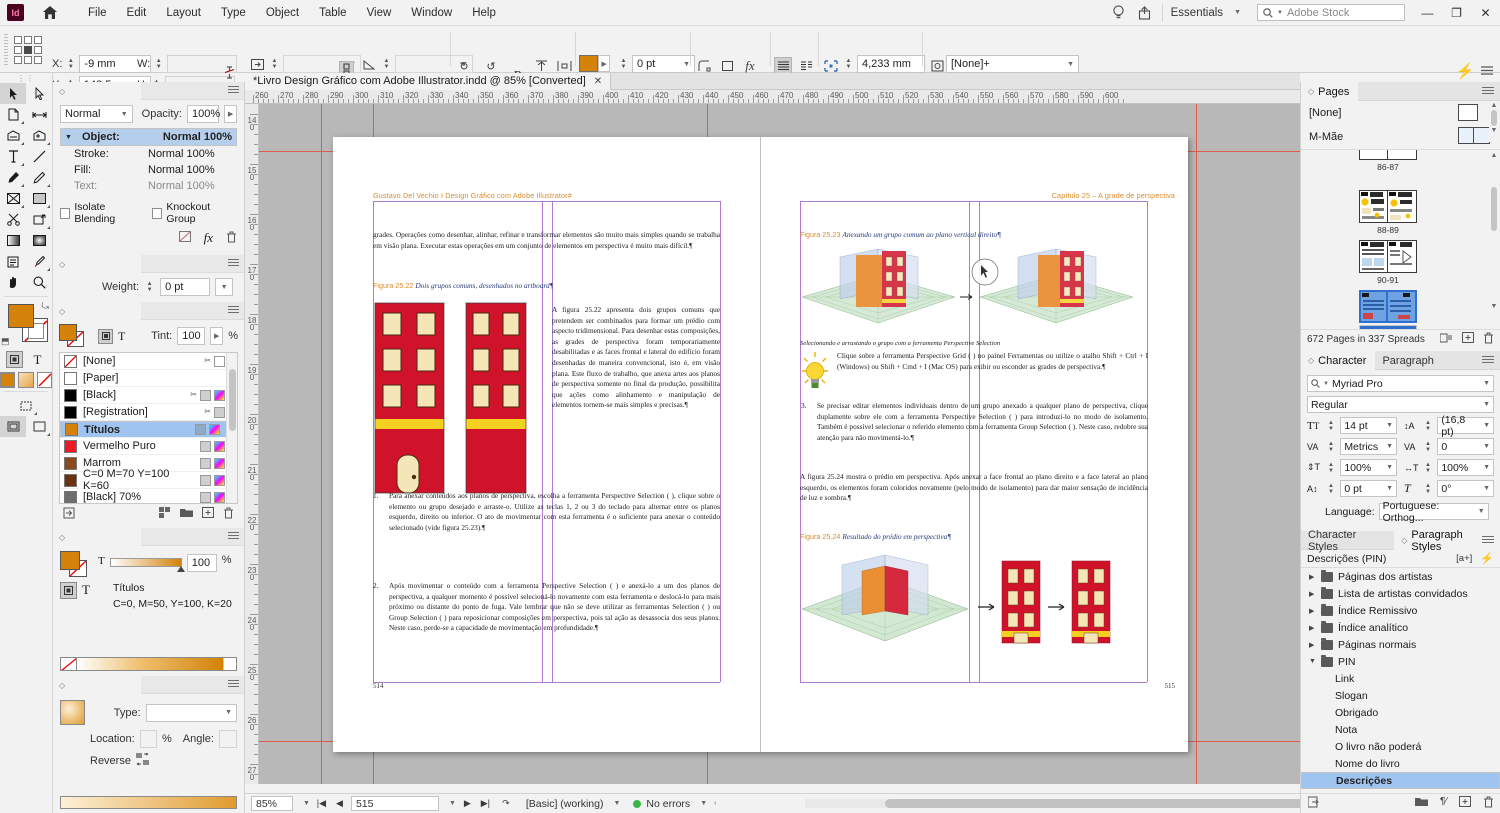  What do you see at coordinates (1400, 113) in the screenshot?
I see `master-item-none: [None]` at bounding box center [1400, 113].